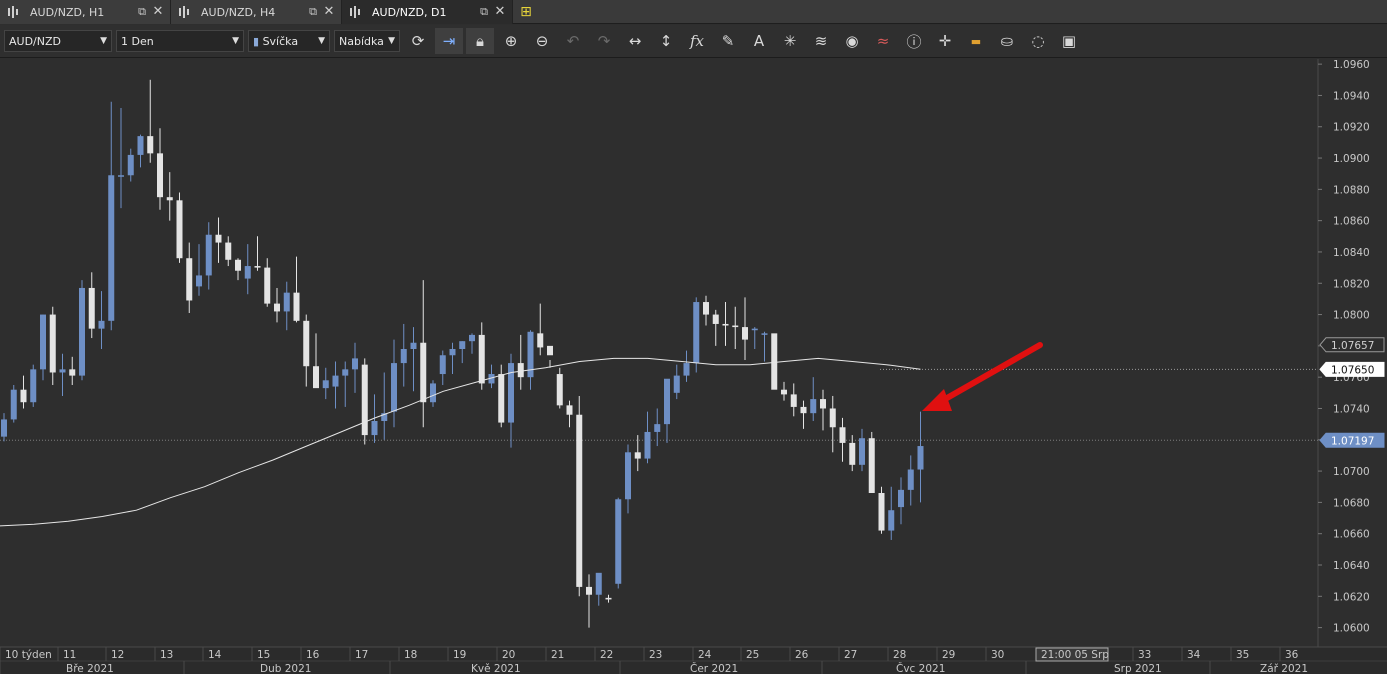 This screenshot has width=1387, height=674. What do you see at coordinates (542, 41) in the screenshot?
I see `zoom-out-icon: ⊖` at bounding box center [542, 41].